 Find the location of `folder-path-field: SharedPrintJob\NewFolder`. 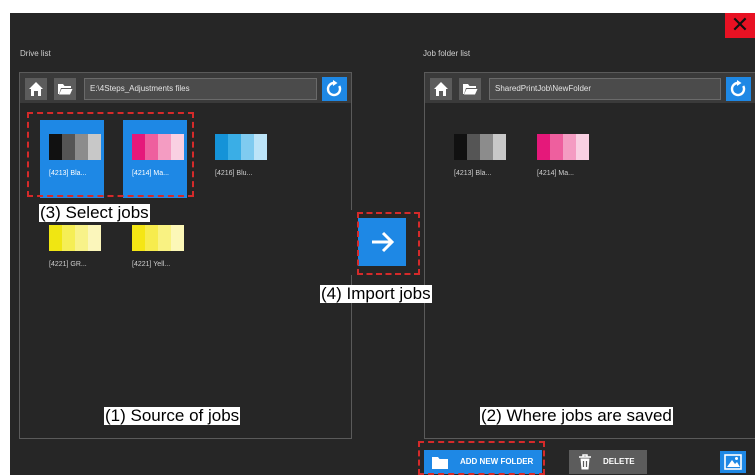

folder-path-field: SharedPrintJob\NewFolder is located at coordinates (605, 89).